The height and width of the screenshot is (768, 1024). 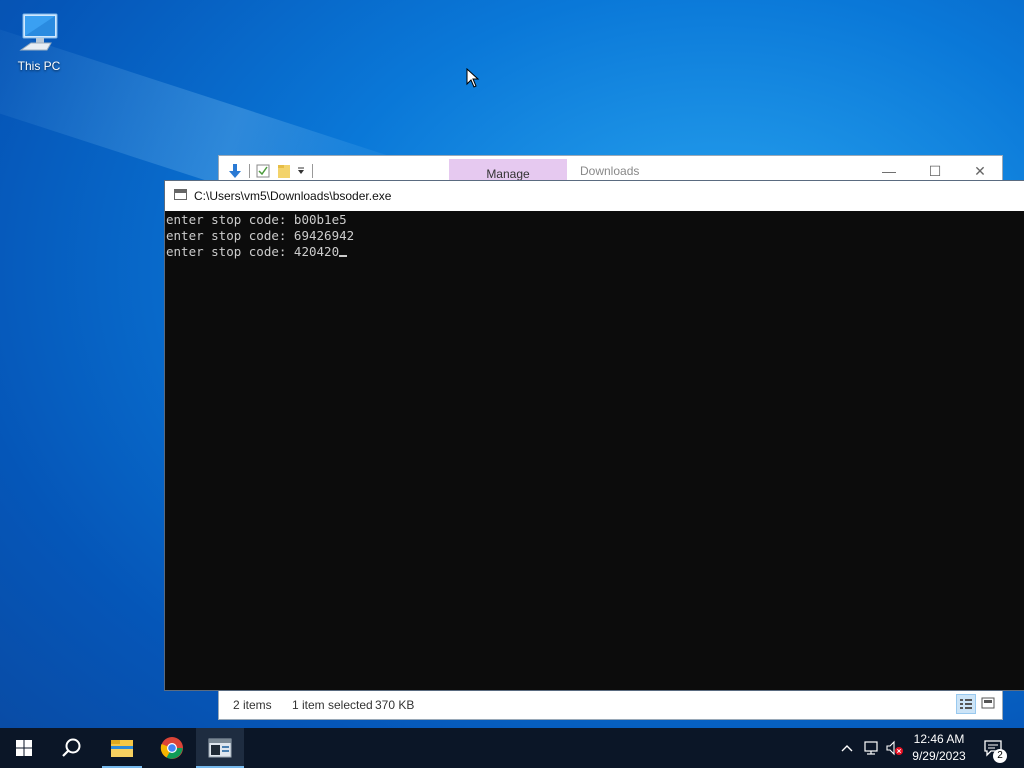 What do you see at coordinates (273, 171) in the screenshot?
I see `quick-access-toolbar` at bounding box center [273, 171].